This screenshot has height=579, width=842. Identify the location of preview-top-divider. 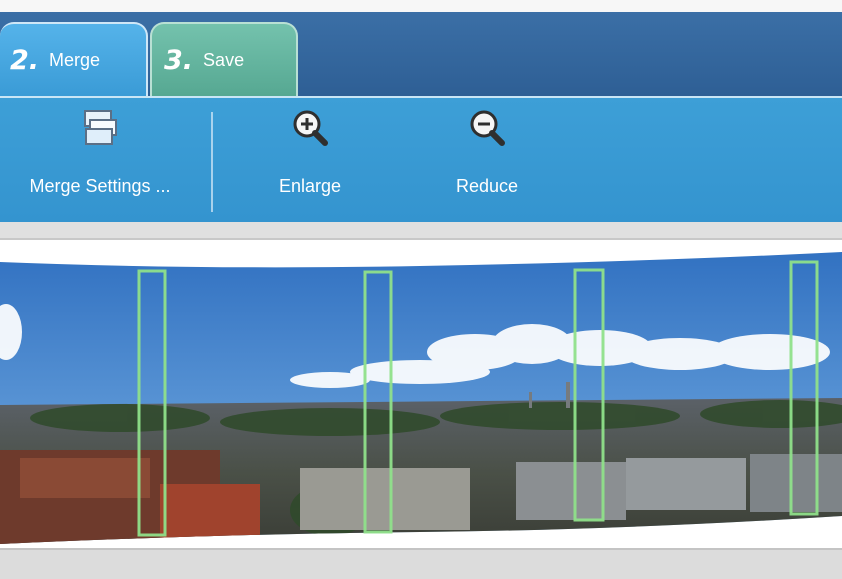
(421, 231).